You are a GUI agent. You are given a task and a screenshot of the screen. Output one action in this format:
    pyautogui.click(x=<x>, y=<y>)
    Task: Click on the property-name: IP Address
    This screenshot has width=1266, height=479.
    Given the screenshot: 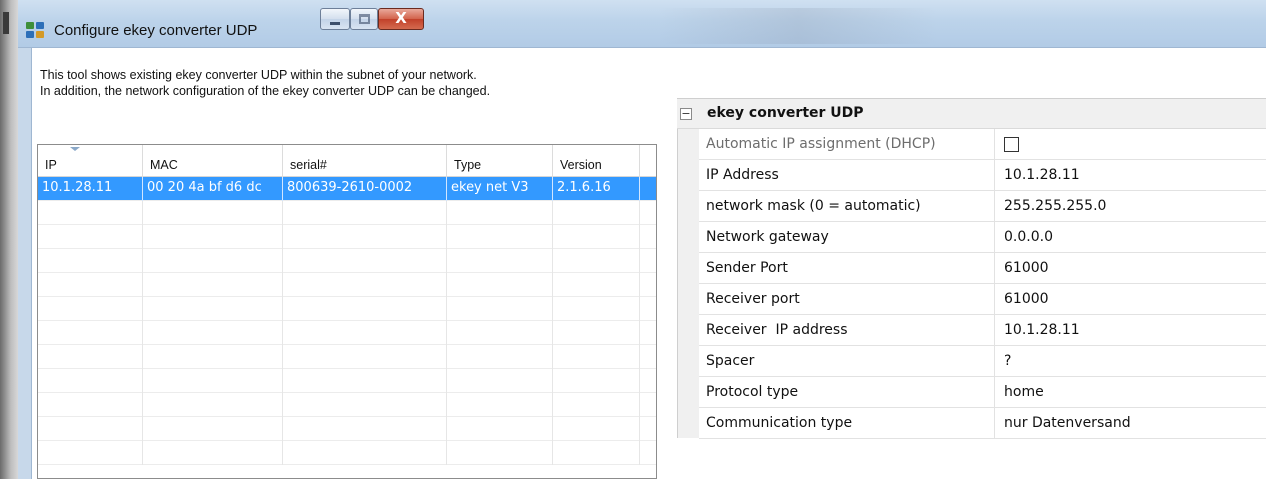 What is the action you would take?
    pyautogui.click(x=847, y=175)
    